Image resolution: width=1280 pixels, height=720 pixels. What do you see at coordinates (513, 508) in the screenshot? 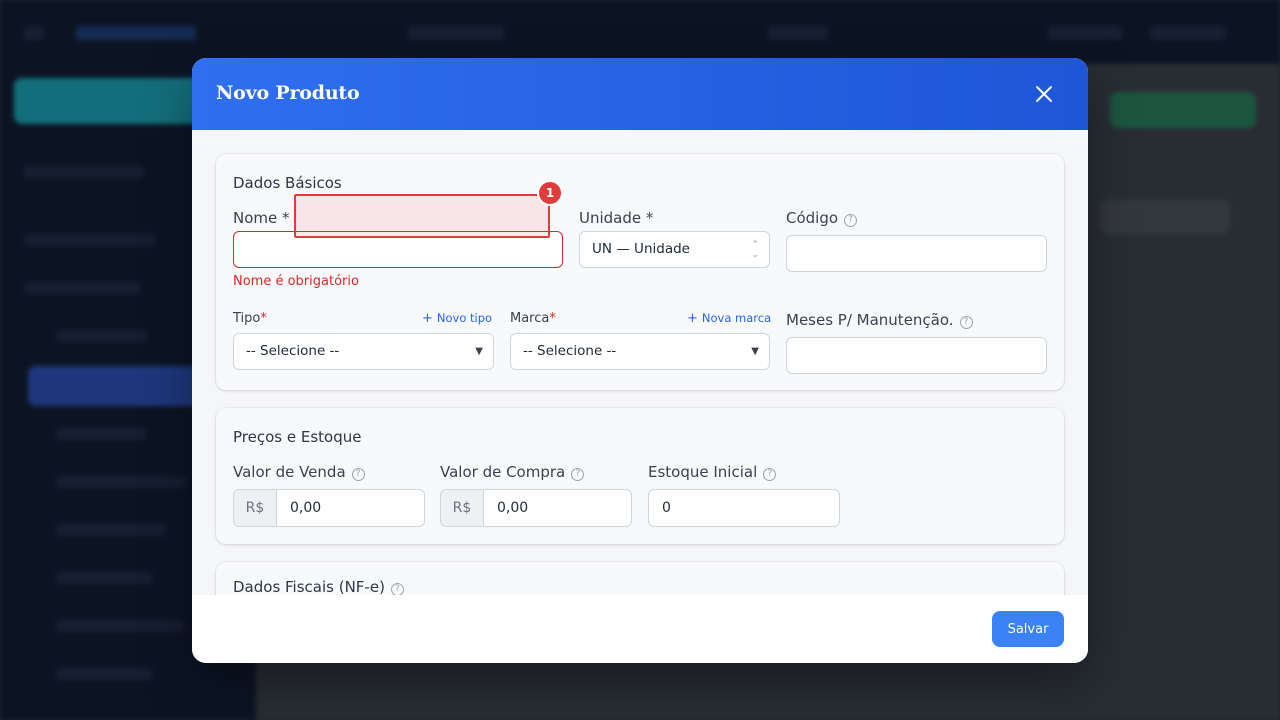
I see `purchase-price-value: 0,00` at bounding box center [513, 508].